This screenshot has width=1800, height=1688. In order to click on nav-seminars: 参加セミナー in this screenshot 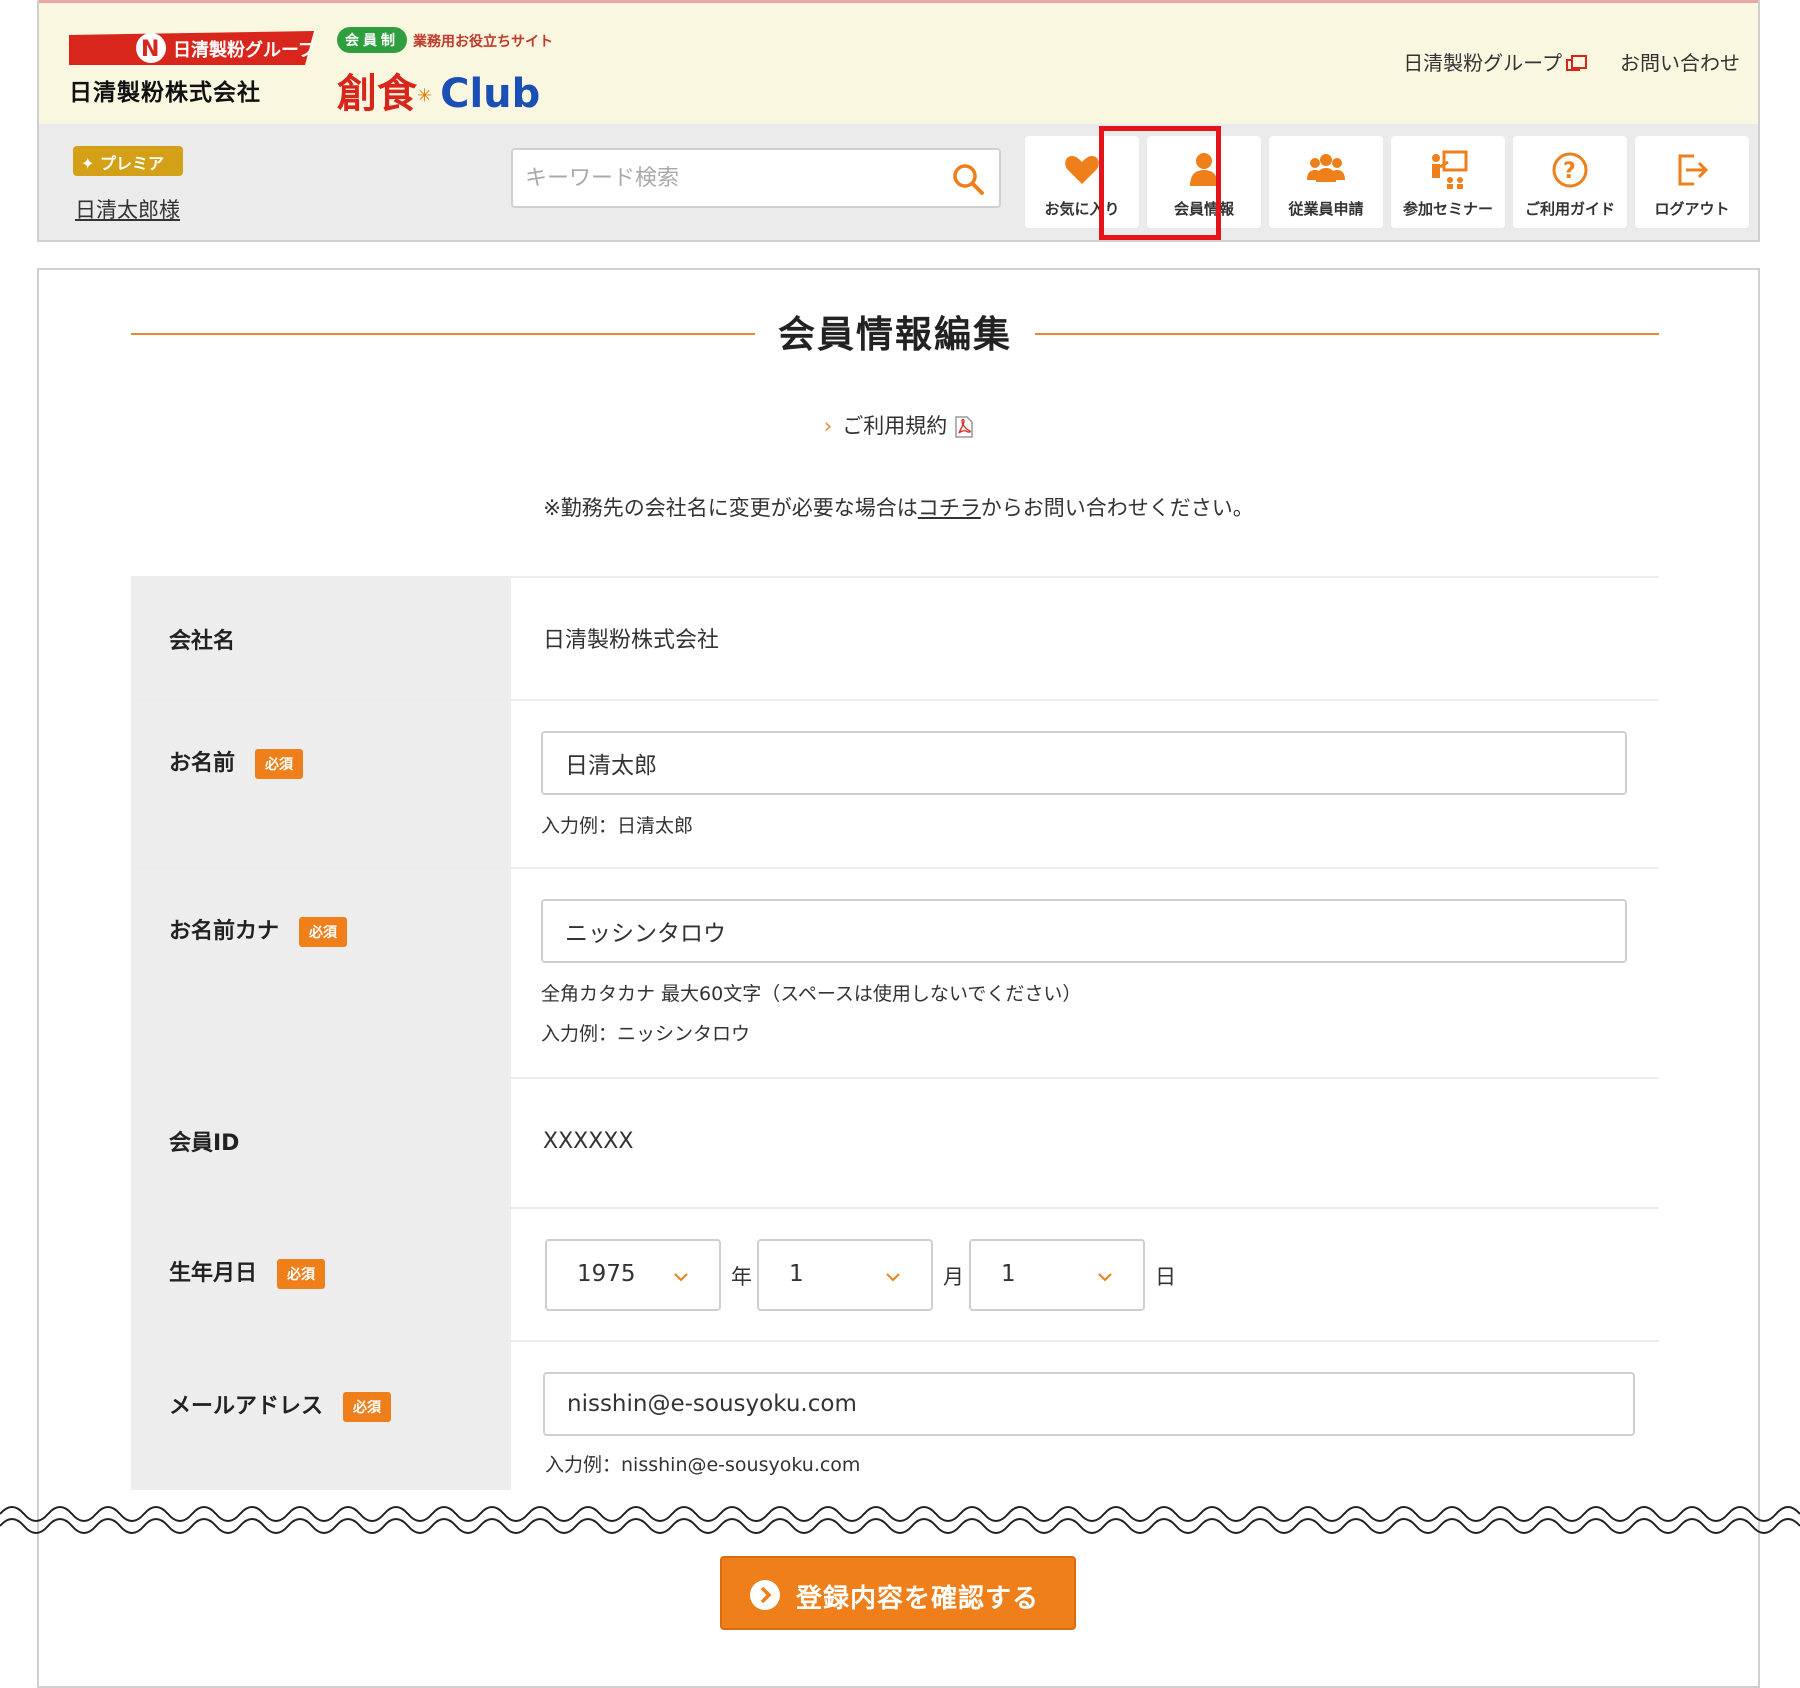, I will do `click(1448, 182)`.